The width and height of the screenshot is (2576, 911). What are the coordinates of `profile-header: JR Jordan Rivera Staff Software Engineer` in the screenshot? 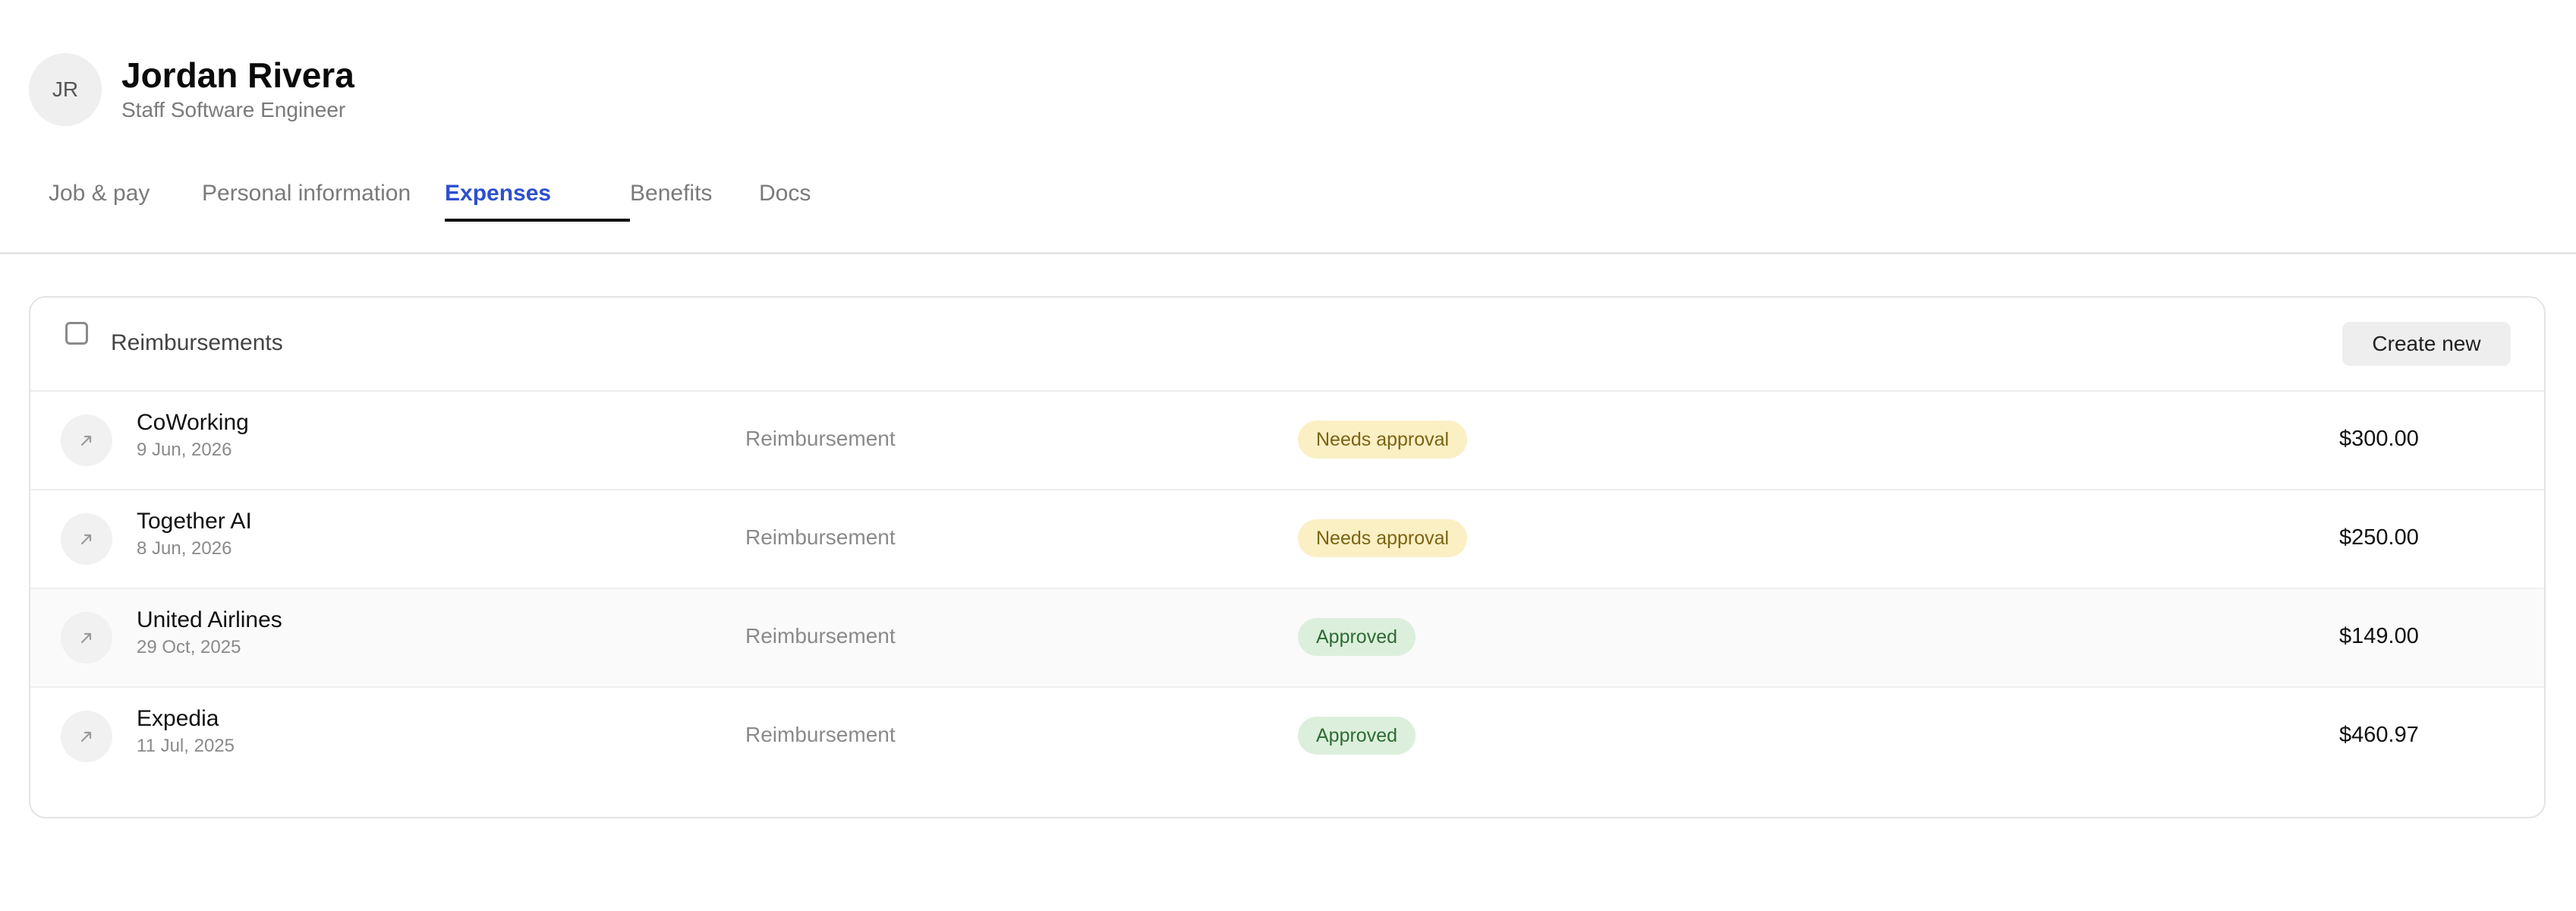 It's located at (191, 89).